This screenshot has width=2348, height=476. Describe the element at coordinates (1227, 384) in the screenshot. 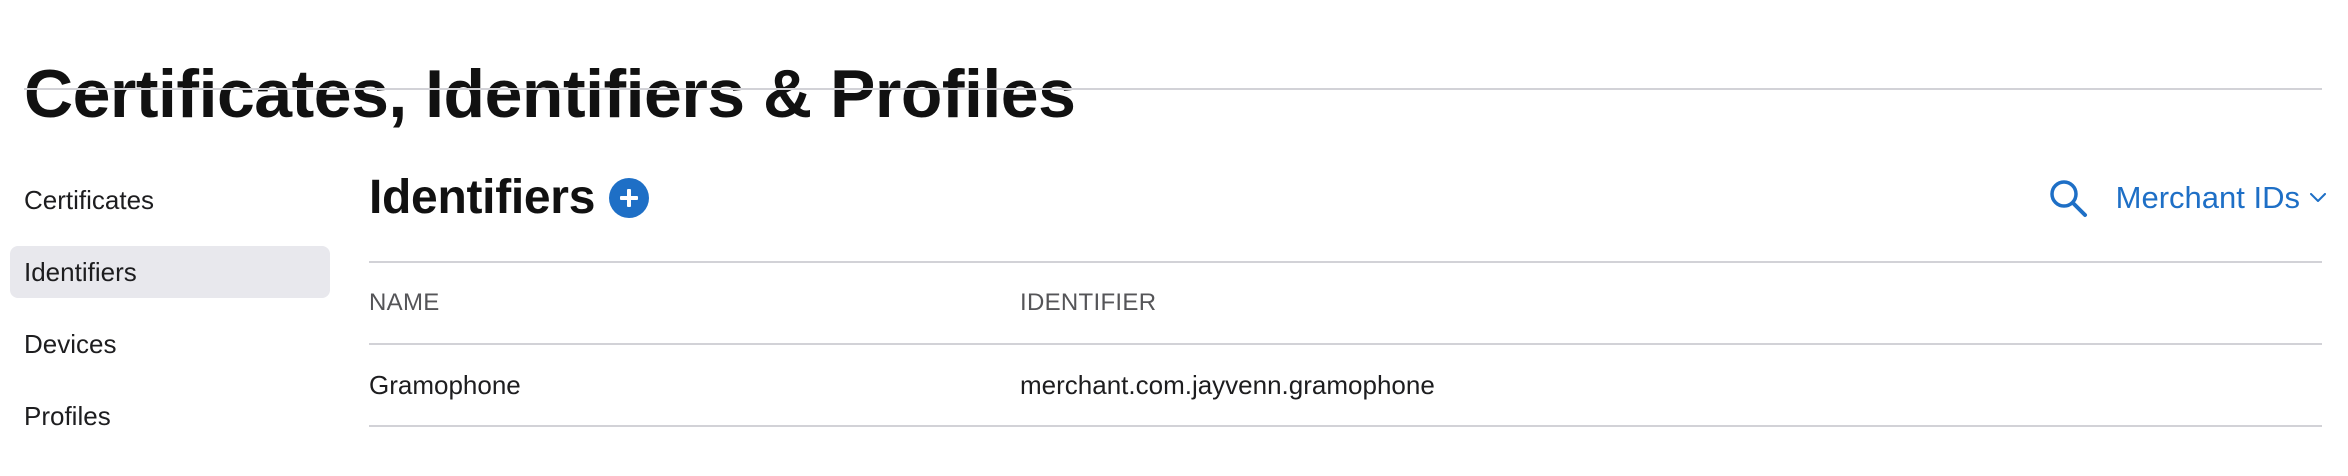

I see `cell-identifier: merchant.com.jayvenn.gramophone` at that location.